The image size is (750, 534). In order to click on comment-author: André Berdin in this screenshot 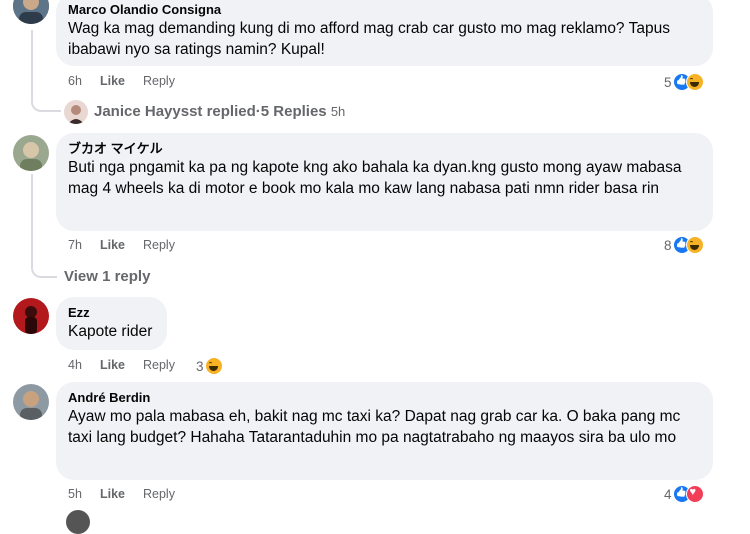, I will do `click(384, 397)`.